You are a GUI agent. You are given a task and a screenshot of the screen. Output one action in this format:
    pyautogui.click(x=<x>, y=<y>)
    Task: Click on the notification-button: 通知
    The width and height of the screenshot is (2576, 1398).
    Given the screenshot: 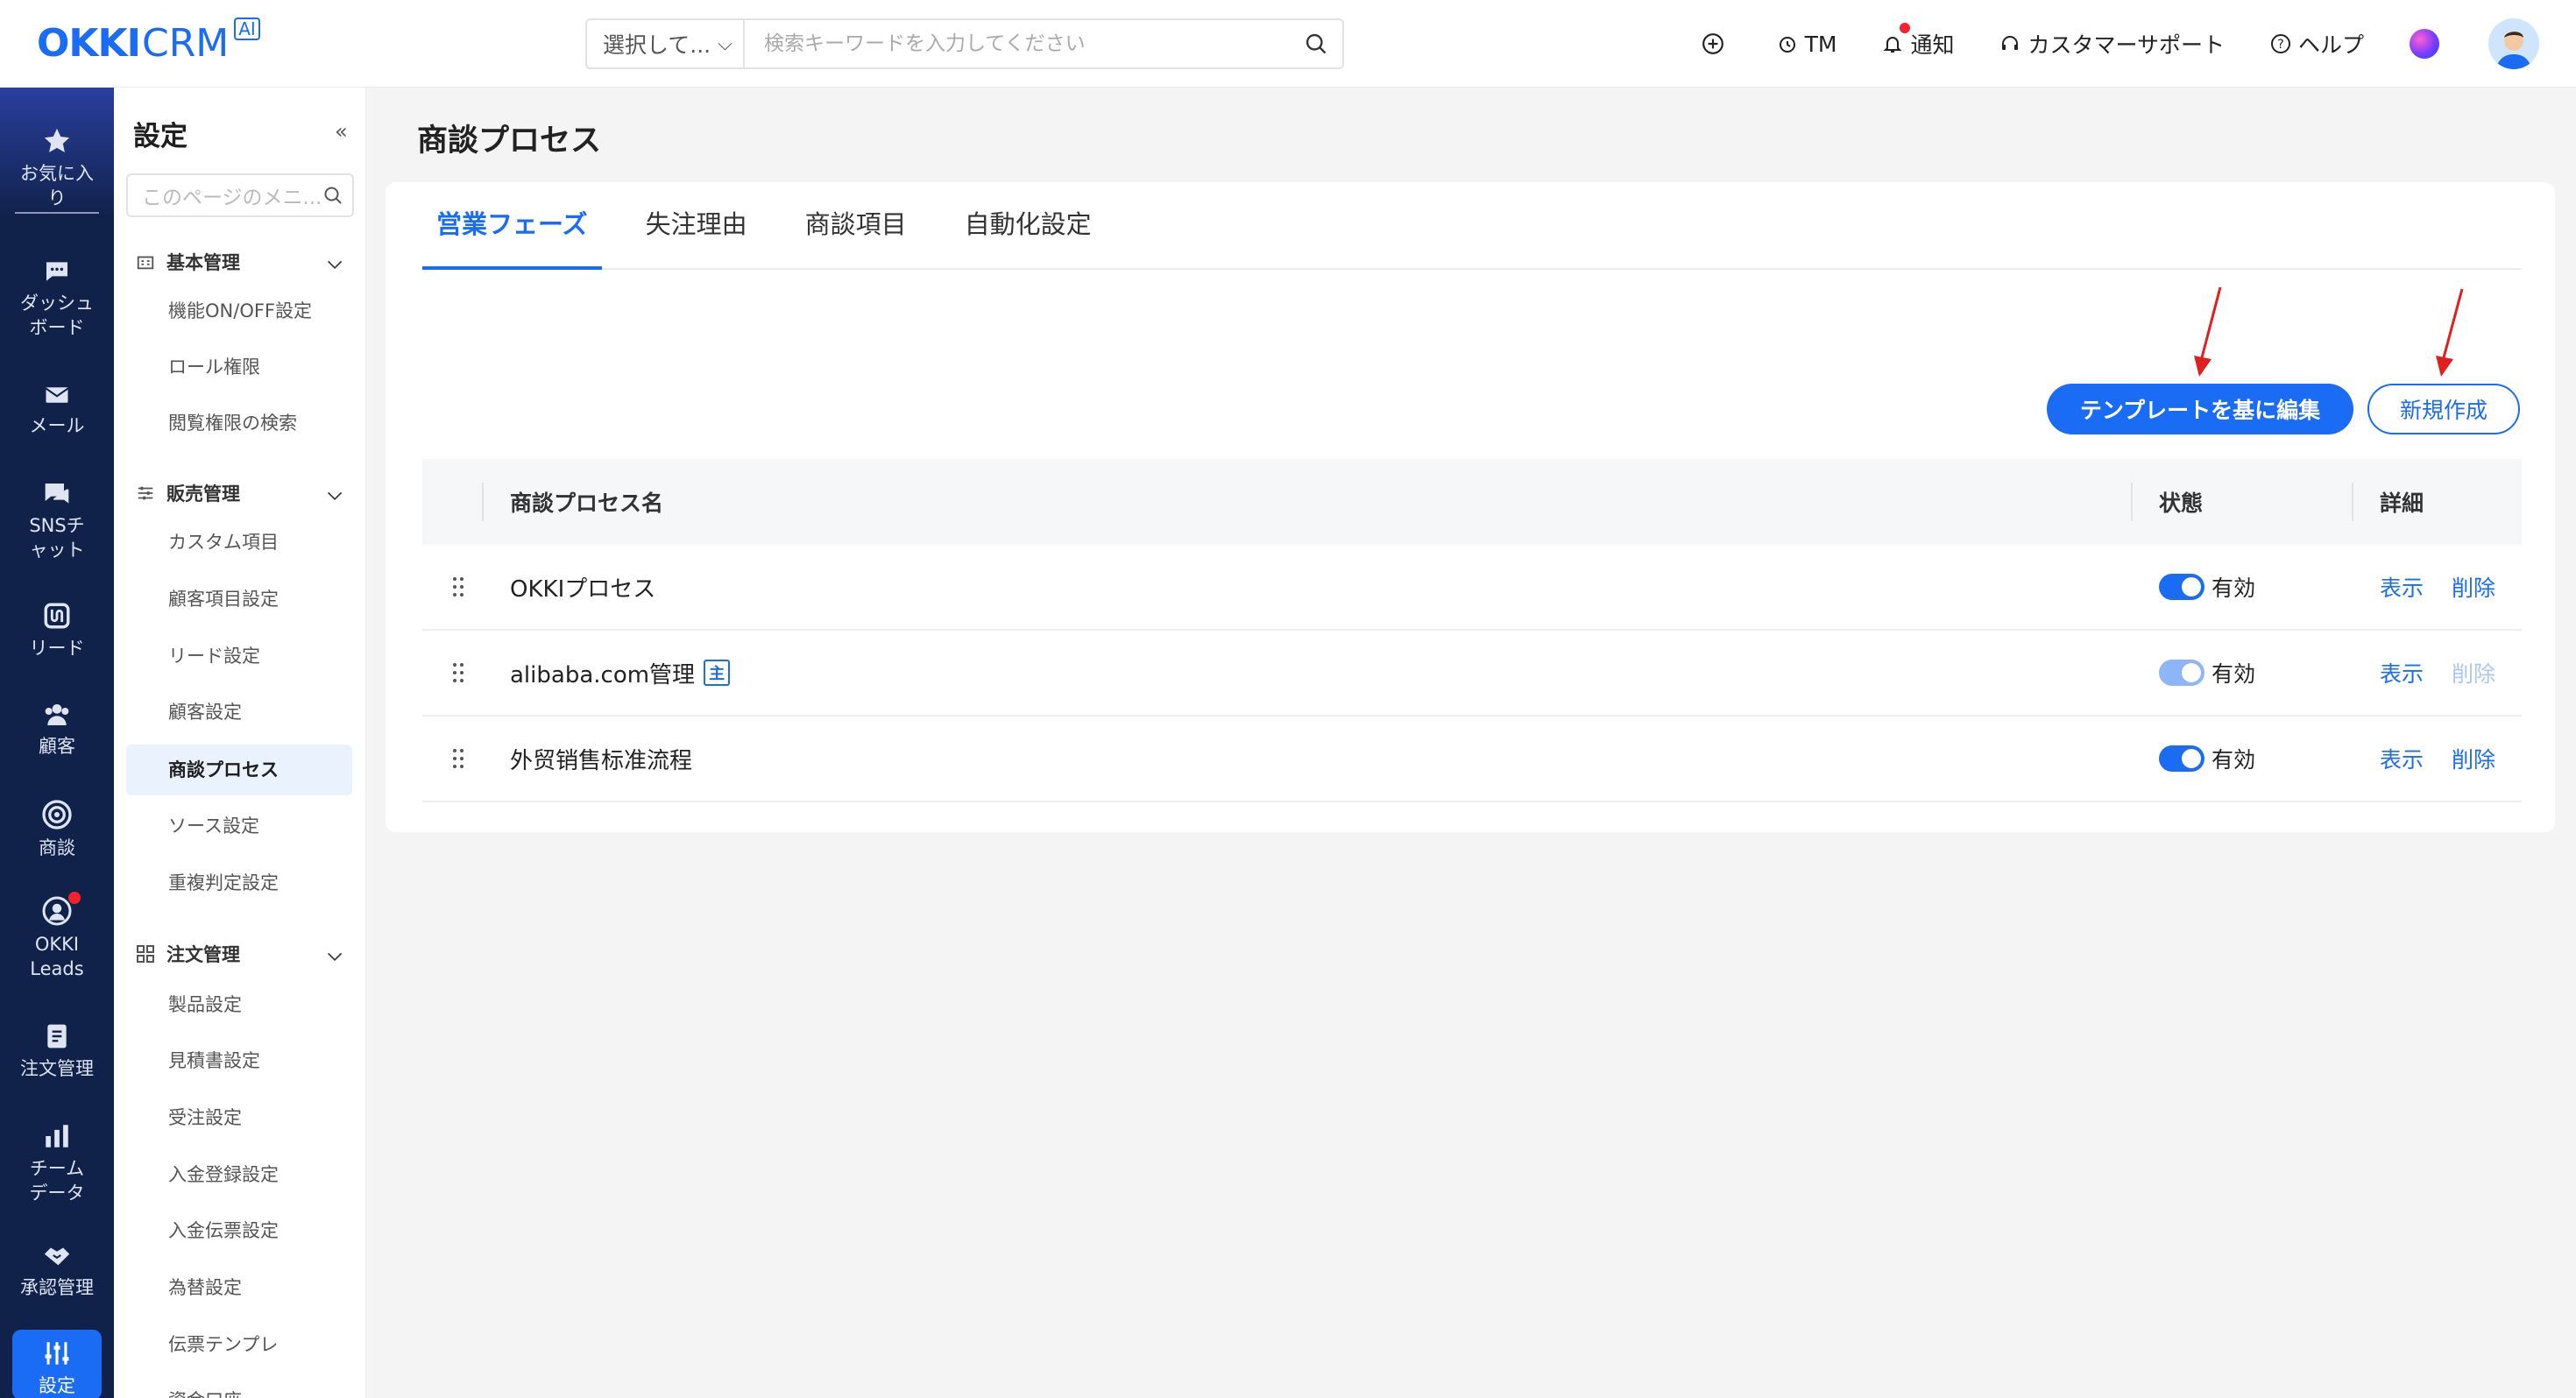 What is the action you would take?
    pyautogui.click(x=1918, y=41)
    